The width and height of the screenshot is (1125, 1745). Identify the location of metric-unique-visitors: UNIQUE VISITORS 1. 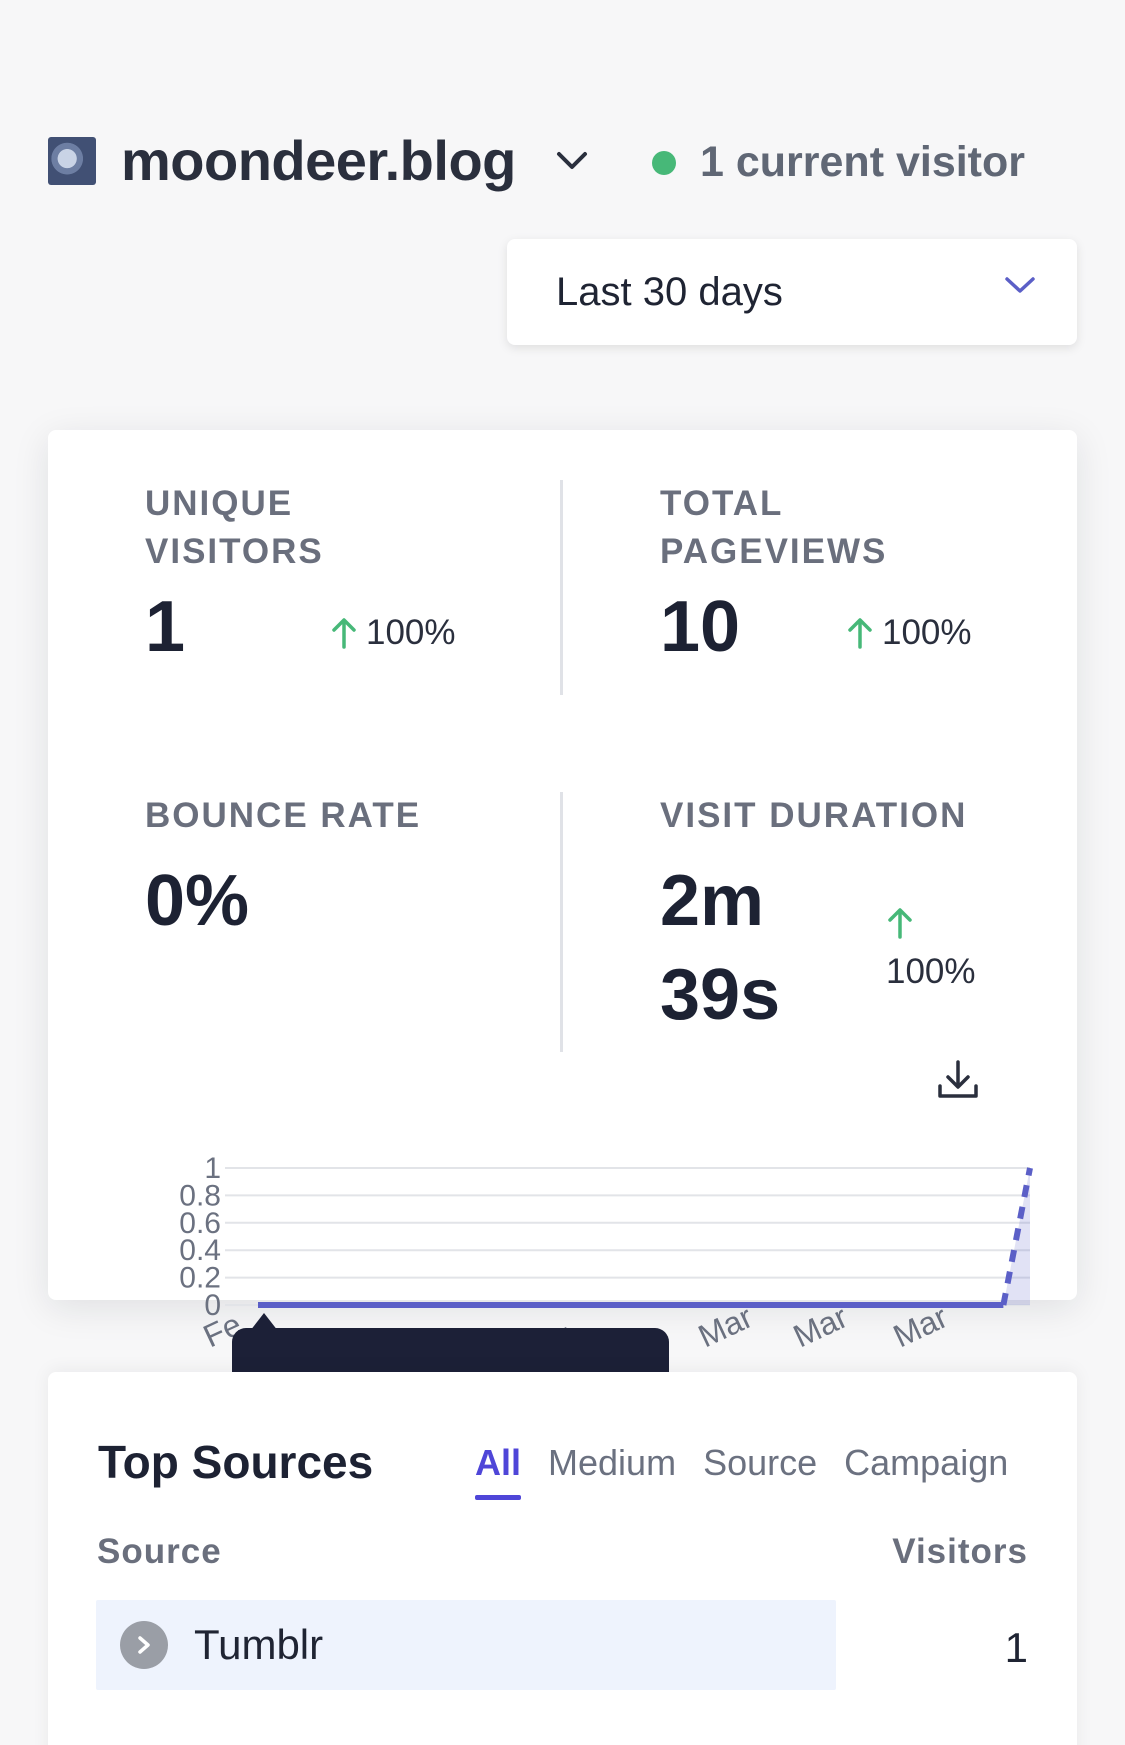
(234, 574).